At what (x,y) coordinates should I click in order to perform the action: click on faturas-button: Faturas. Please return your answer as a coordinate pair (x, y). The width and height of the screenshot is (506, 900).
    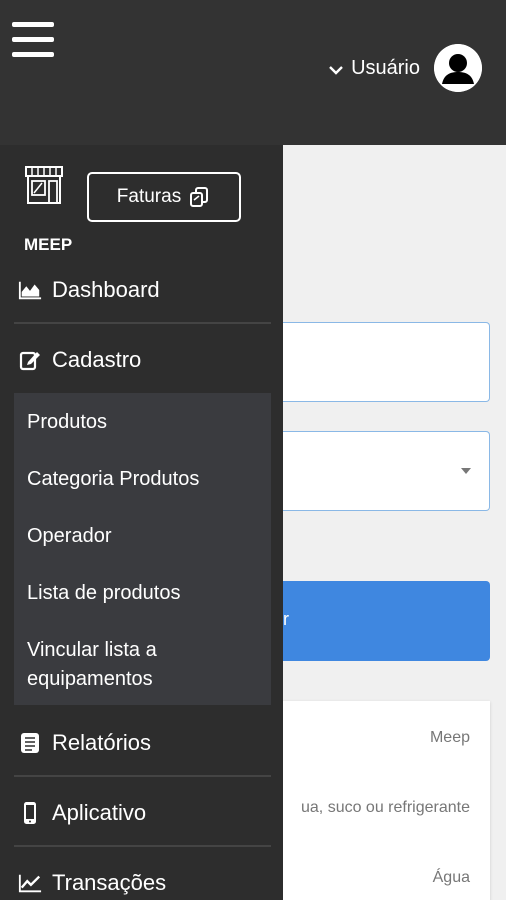
    Looking at the image, I should click on (164, 197).